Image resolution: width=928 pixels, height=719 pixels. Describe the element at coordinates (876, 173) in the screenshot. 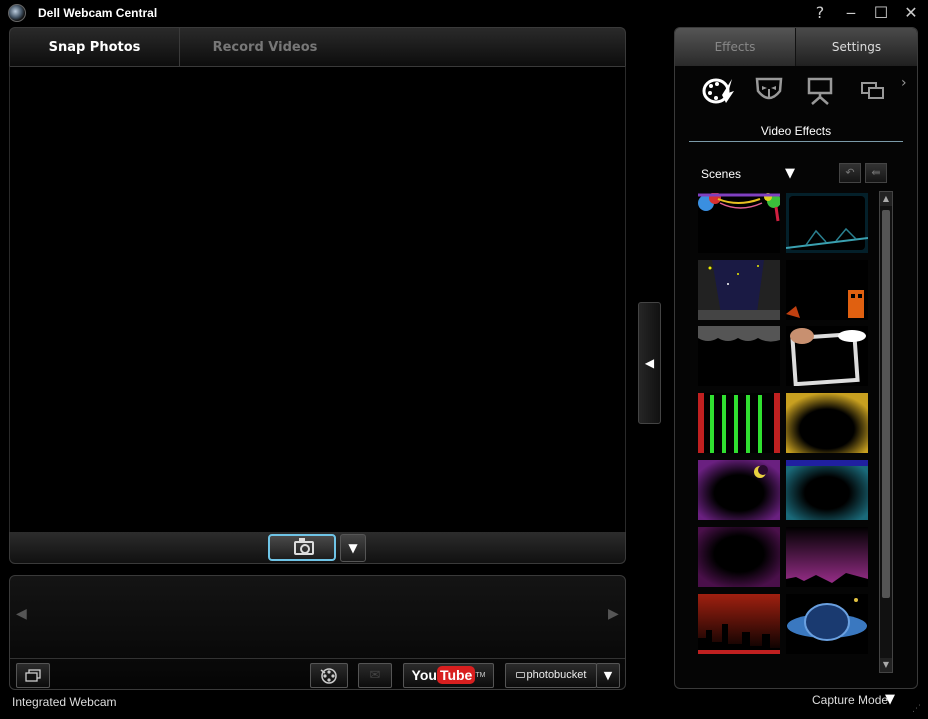

I see `apply-effect-button: ⇚` at that location.